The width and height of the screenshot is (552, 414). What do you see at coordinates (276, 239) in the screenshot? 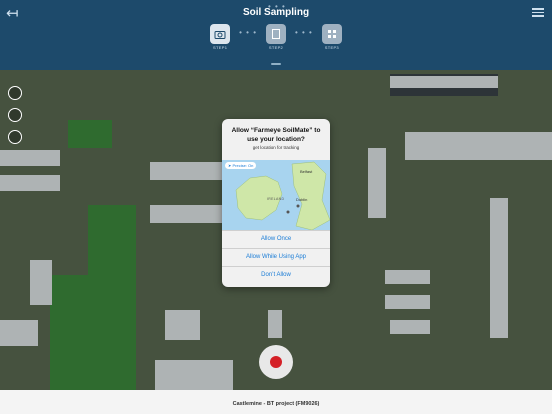
I see `allow-once-button: Allow Once` at bounding box center [276, 239].